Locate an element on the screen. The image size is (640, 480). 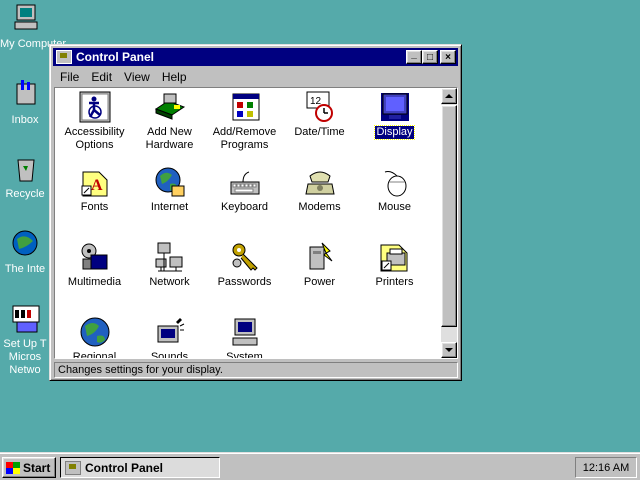
mouse-icon is located at coordinates (395, 182).